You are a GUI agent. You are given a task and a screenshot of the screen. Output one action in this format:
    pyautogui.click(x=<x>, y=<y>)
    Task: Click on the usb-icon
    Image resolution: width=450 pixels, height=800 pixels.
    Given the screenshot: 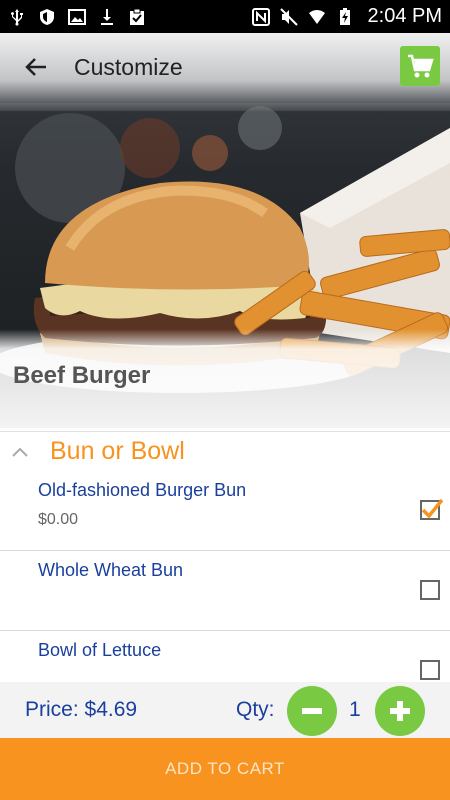 What is the action you would take?
    pyautogui.click(x=17, y=17)
    